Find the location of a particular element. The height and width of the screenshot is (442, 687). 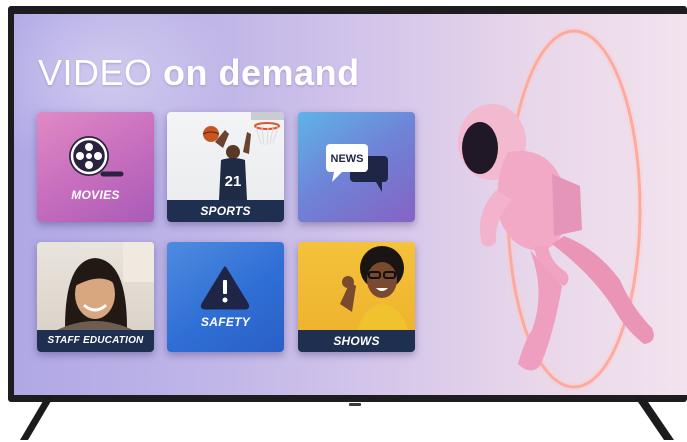

tile-staff-education: STAFF EDUCATION is located at coordinates (95, 297).